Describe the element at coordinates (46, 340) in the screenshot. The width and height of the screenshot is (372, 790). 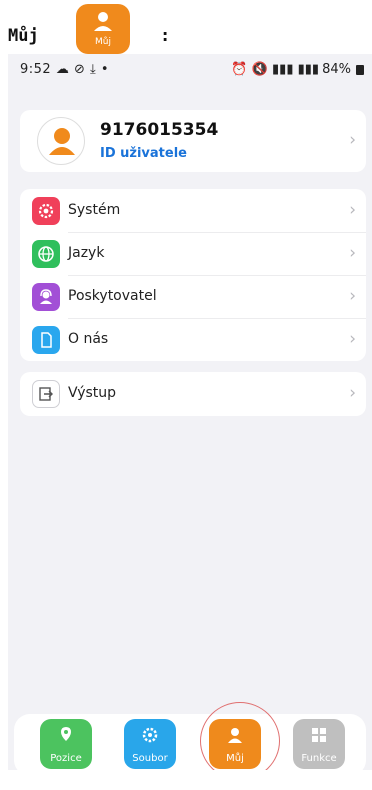
I see `document-icon` at that location.